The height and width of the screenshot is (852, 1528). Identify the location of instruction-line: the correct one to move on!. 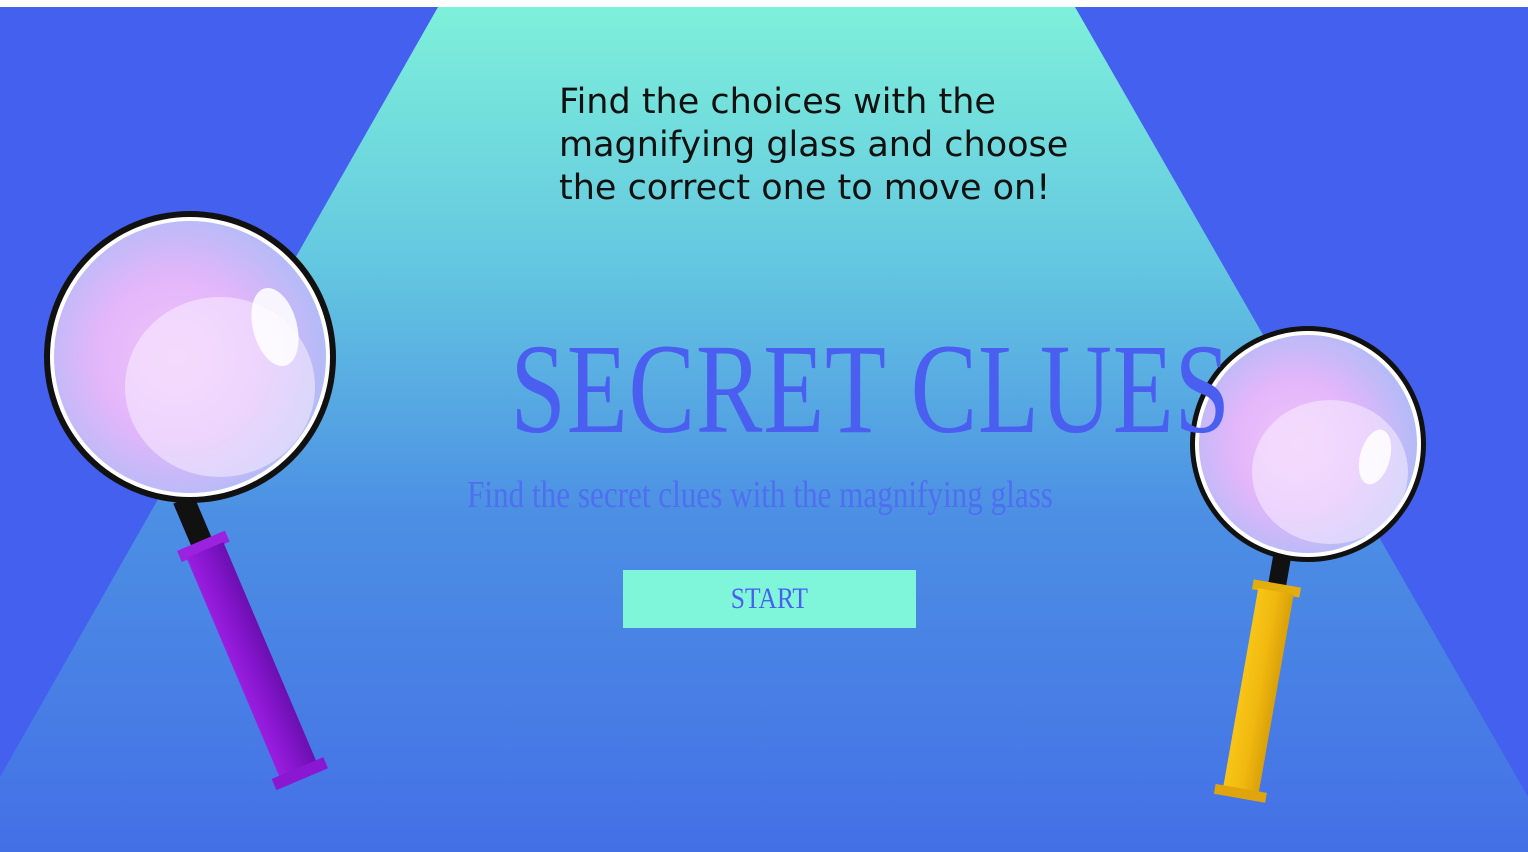
(805, 188).